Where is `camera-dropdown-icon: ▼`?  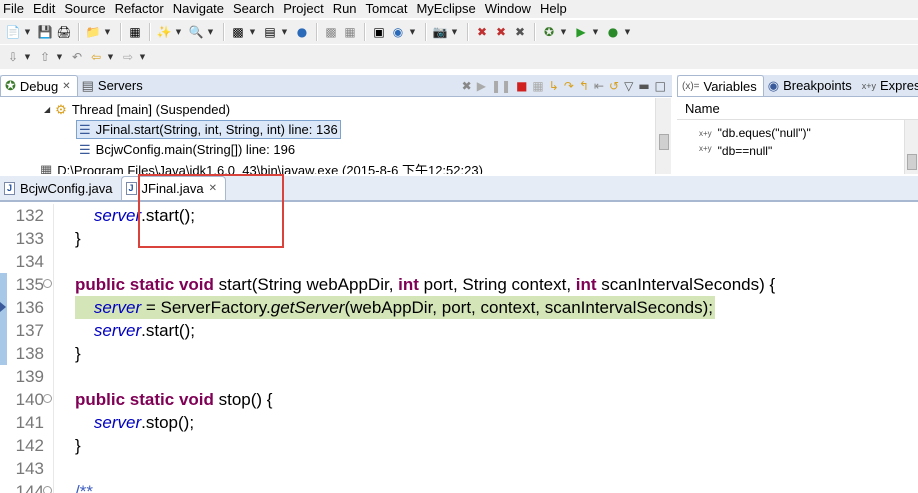
camera-dropdown-icon: ▼ is located at coordinates (454, 32).